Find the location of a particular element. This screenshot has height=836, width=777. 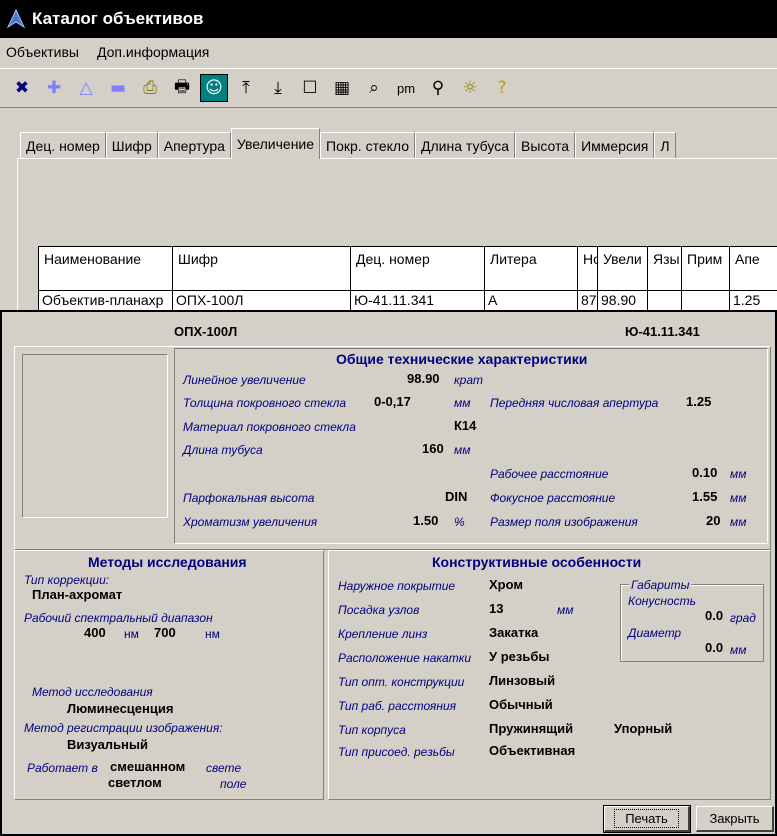

taper-label: Конусность is located at coordinates (662, 601).